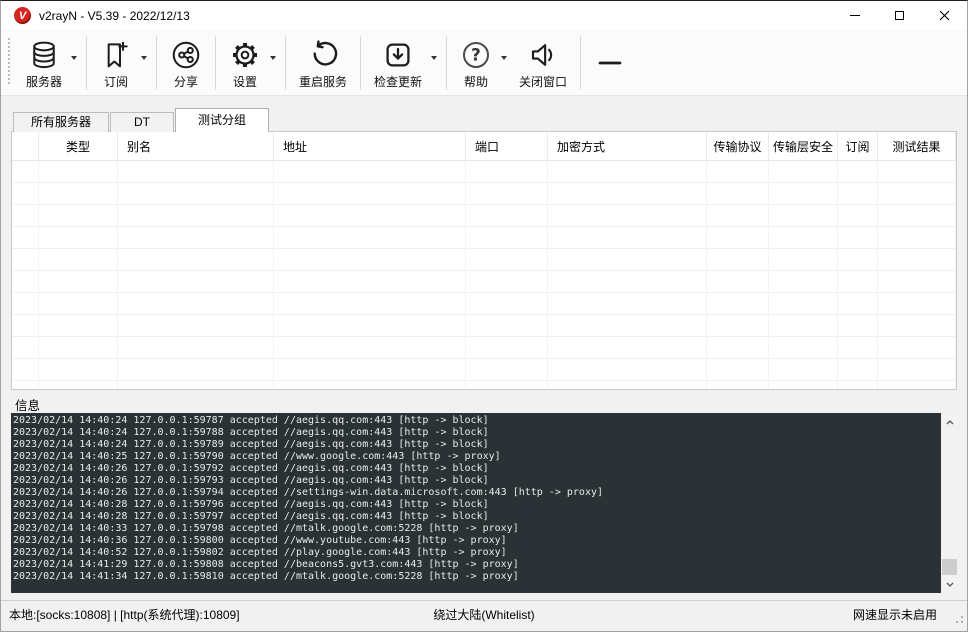 The image size is (968, 632). Describe the element at coordinates (78, 146) in the screenshot. I see `column-header-type: 类型` at that location.